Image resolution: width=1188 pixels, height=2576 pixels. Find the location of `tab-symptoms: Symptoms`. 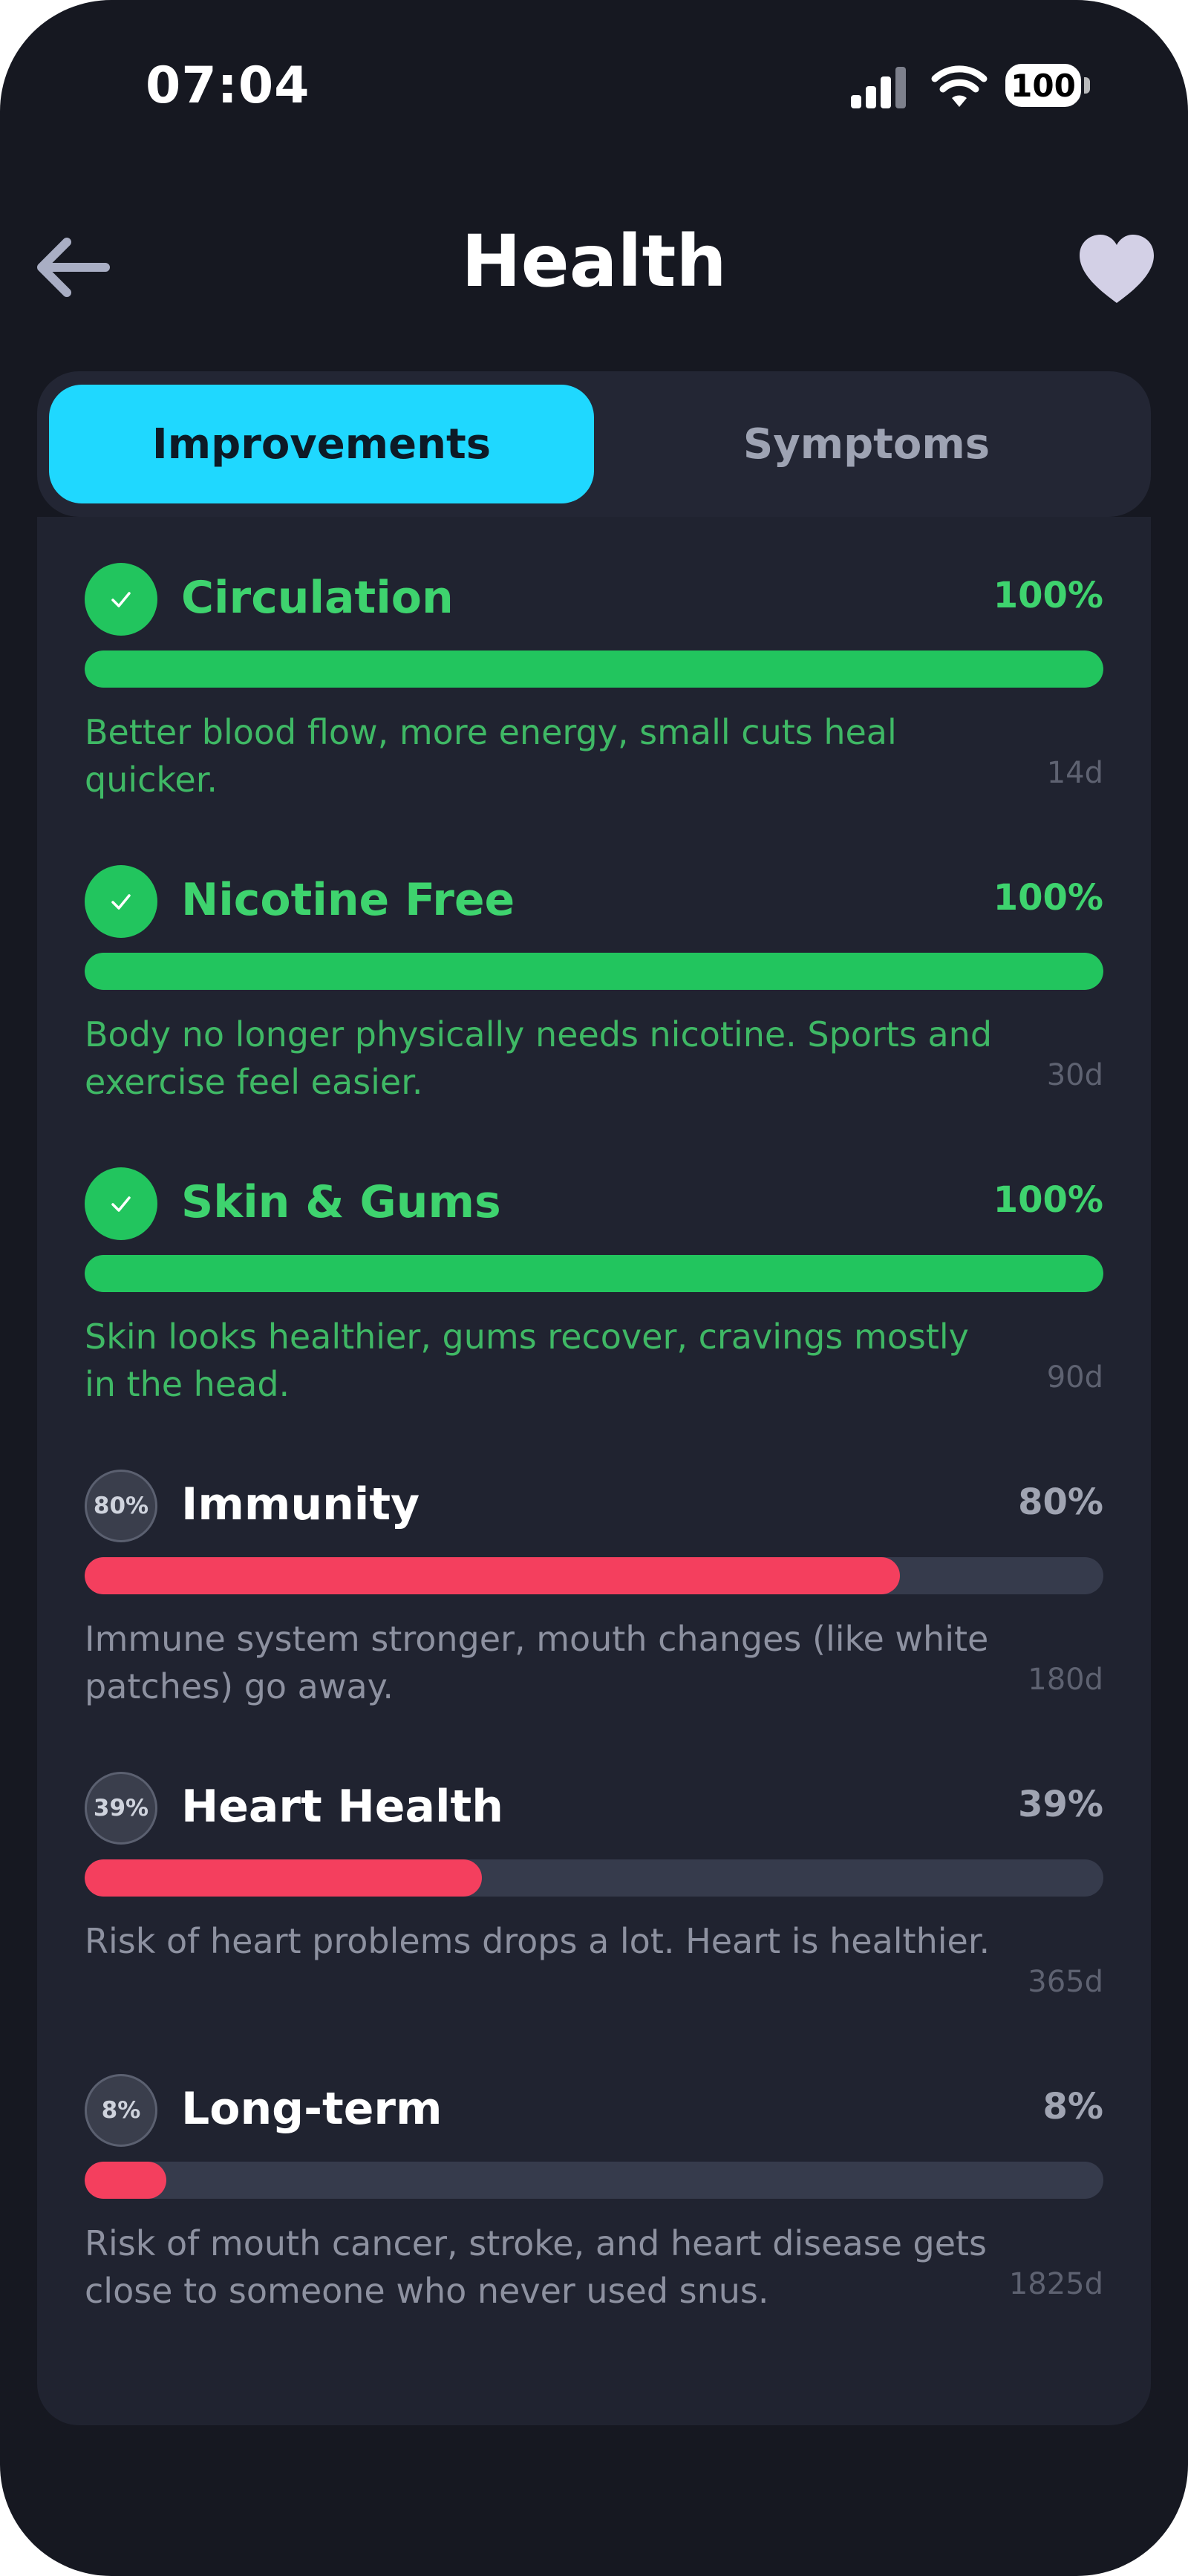

tab-symptoms: Symptoms is located at coordinates (866, 444).